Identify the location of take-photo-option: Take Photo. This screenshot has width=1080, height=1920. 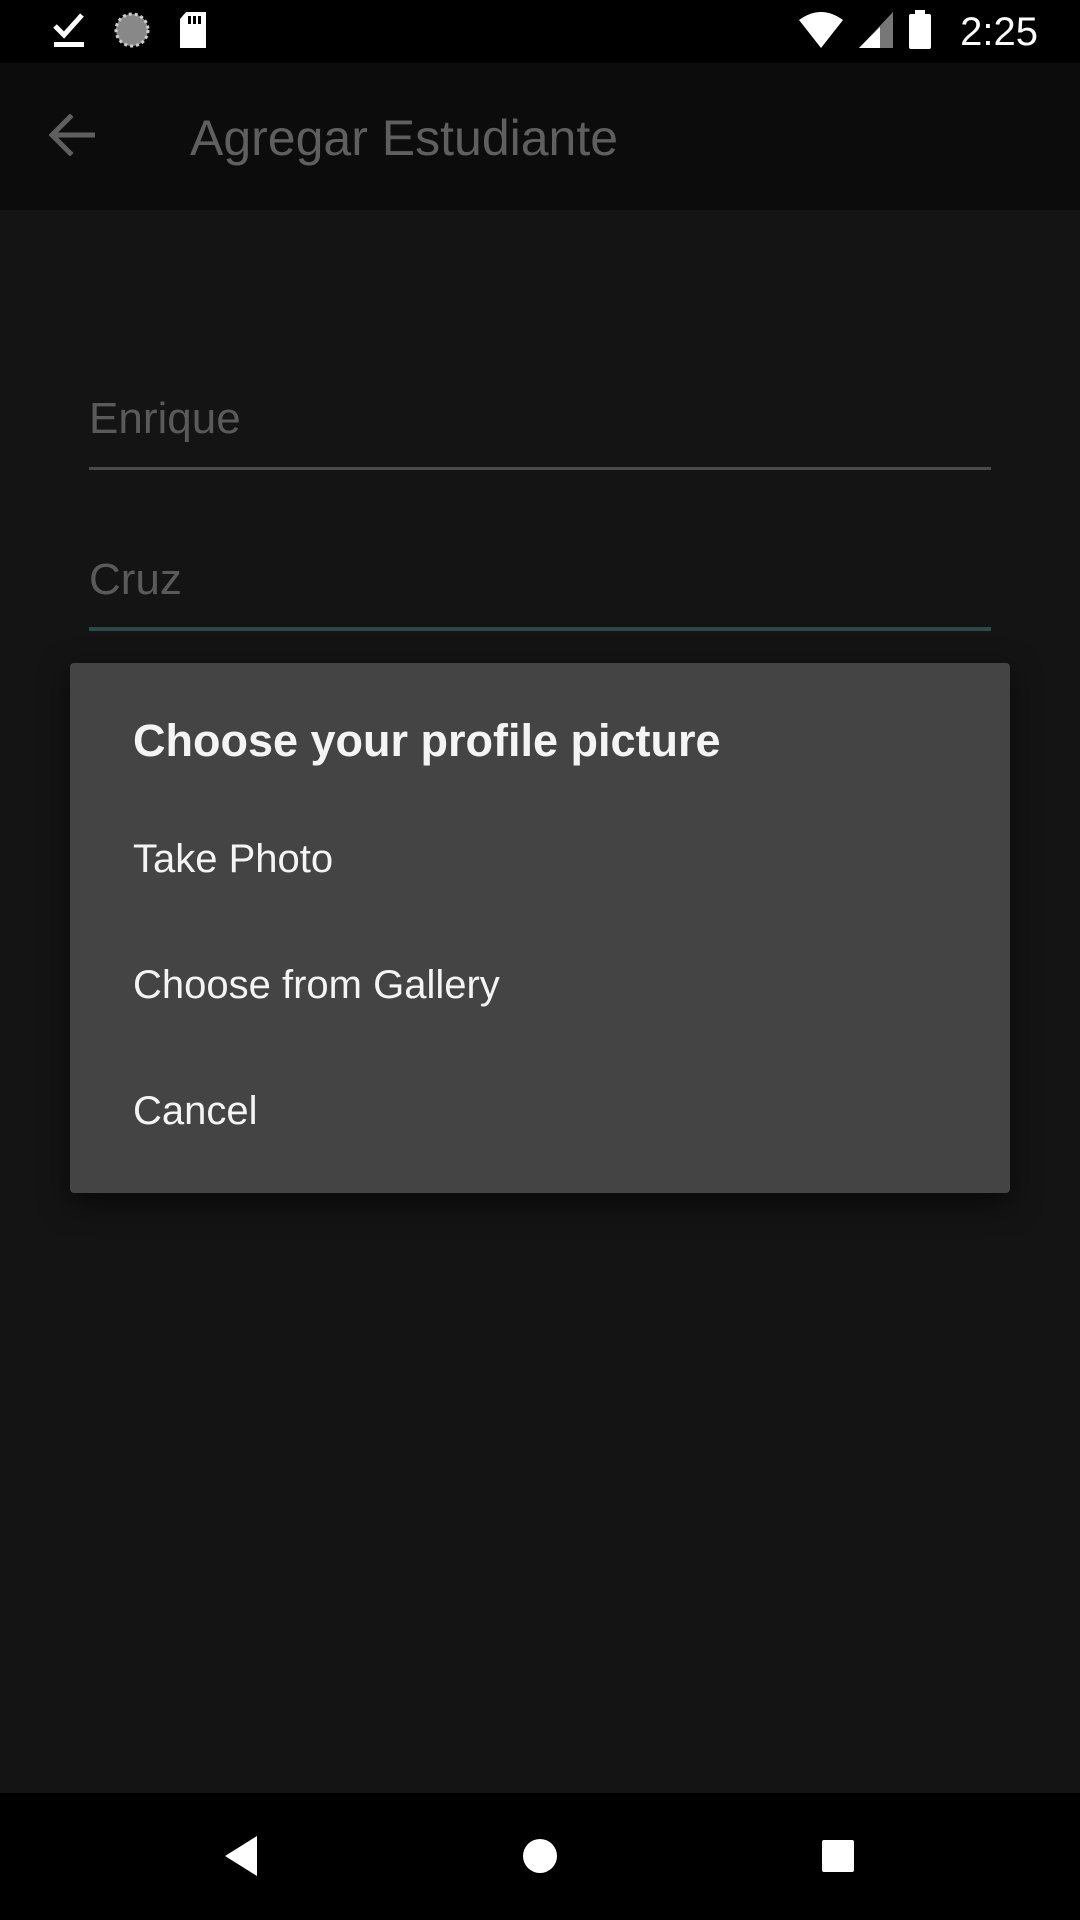
(540, 859).